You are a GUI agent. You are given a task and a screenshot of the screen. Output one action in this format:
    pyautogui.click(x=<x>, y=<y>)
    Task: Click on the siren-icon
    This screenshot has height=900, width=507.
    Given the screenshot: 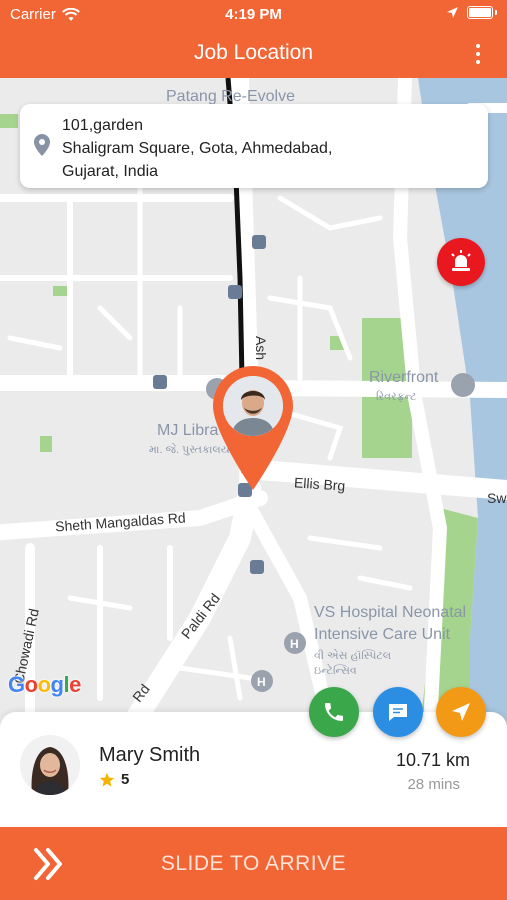 What is the action you would take?
    pyautogui.click(x=461, y=260)
    